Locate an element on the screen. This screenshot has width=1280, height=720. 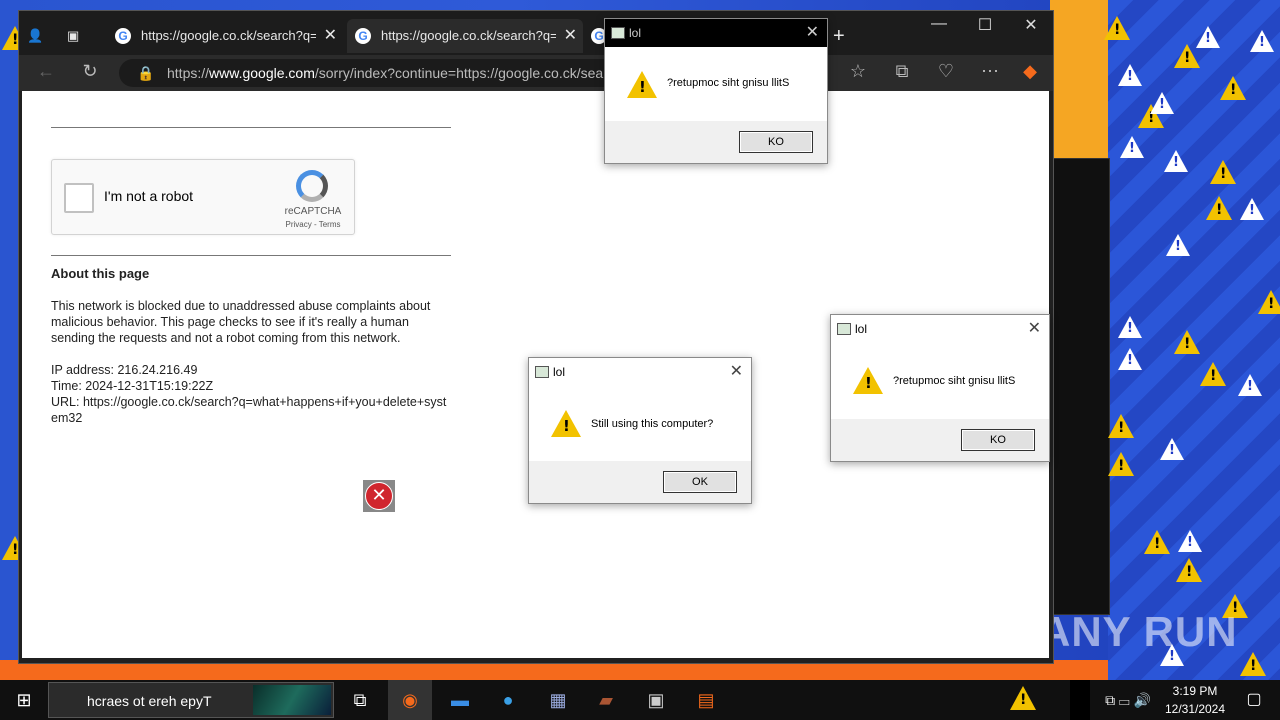
edge-icon: ◉ is located at coordinates (410, 700).